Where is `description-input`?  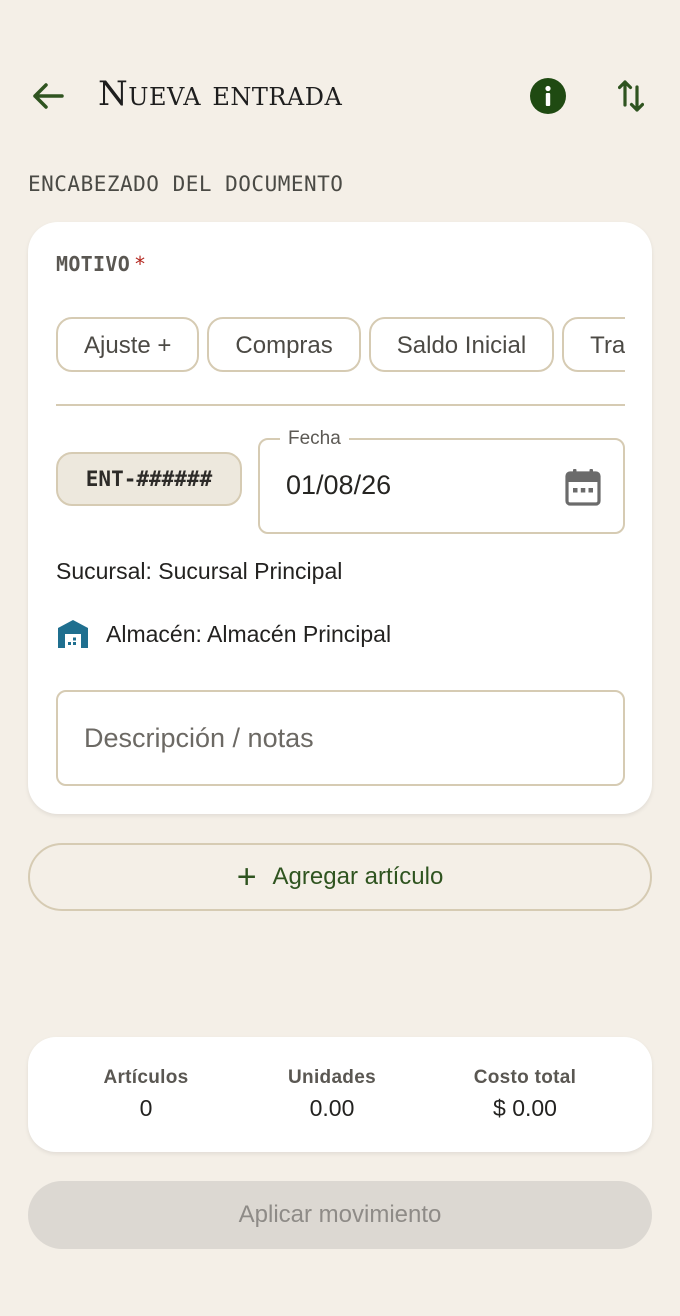
description-input is located at coordinates (340, 738).